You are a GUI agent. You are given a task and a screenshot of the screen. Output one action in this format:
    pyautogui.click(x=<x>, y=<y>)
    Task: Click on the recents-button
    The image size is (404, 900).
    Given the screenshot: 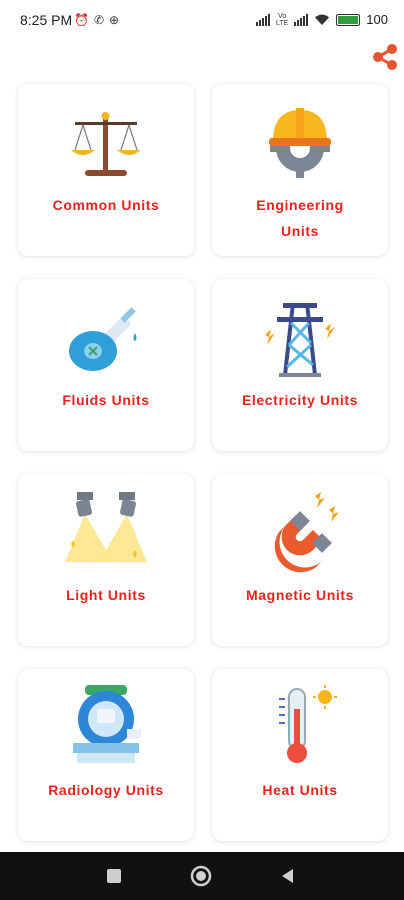 What is the action you would take?
    pyautogui.click(x=114, y=876)
    